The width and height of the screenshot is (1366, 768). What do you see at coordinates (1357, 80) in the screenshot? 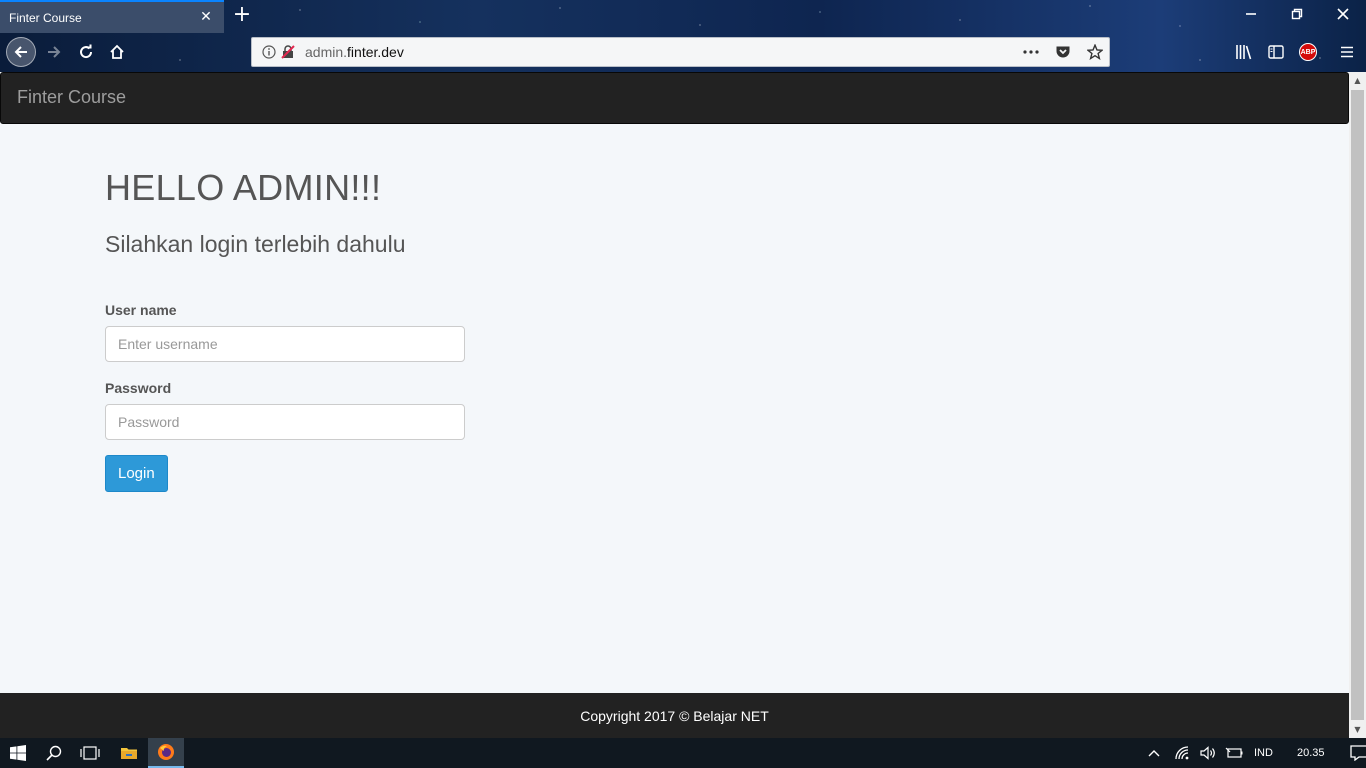
I see `scroll-up-icon: ▲` at bounding box center [1357, 80].